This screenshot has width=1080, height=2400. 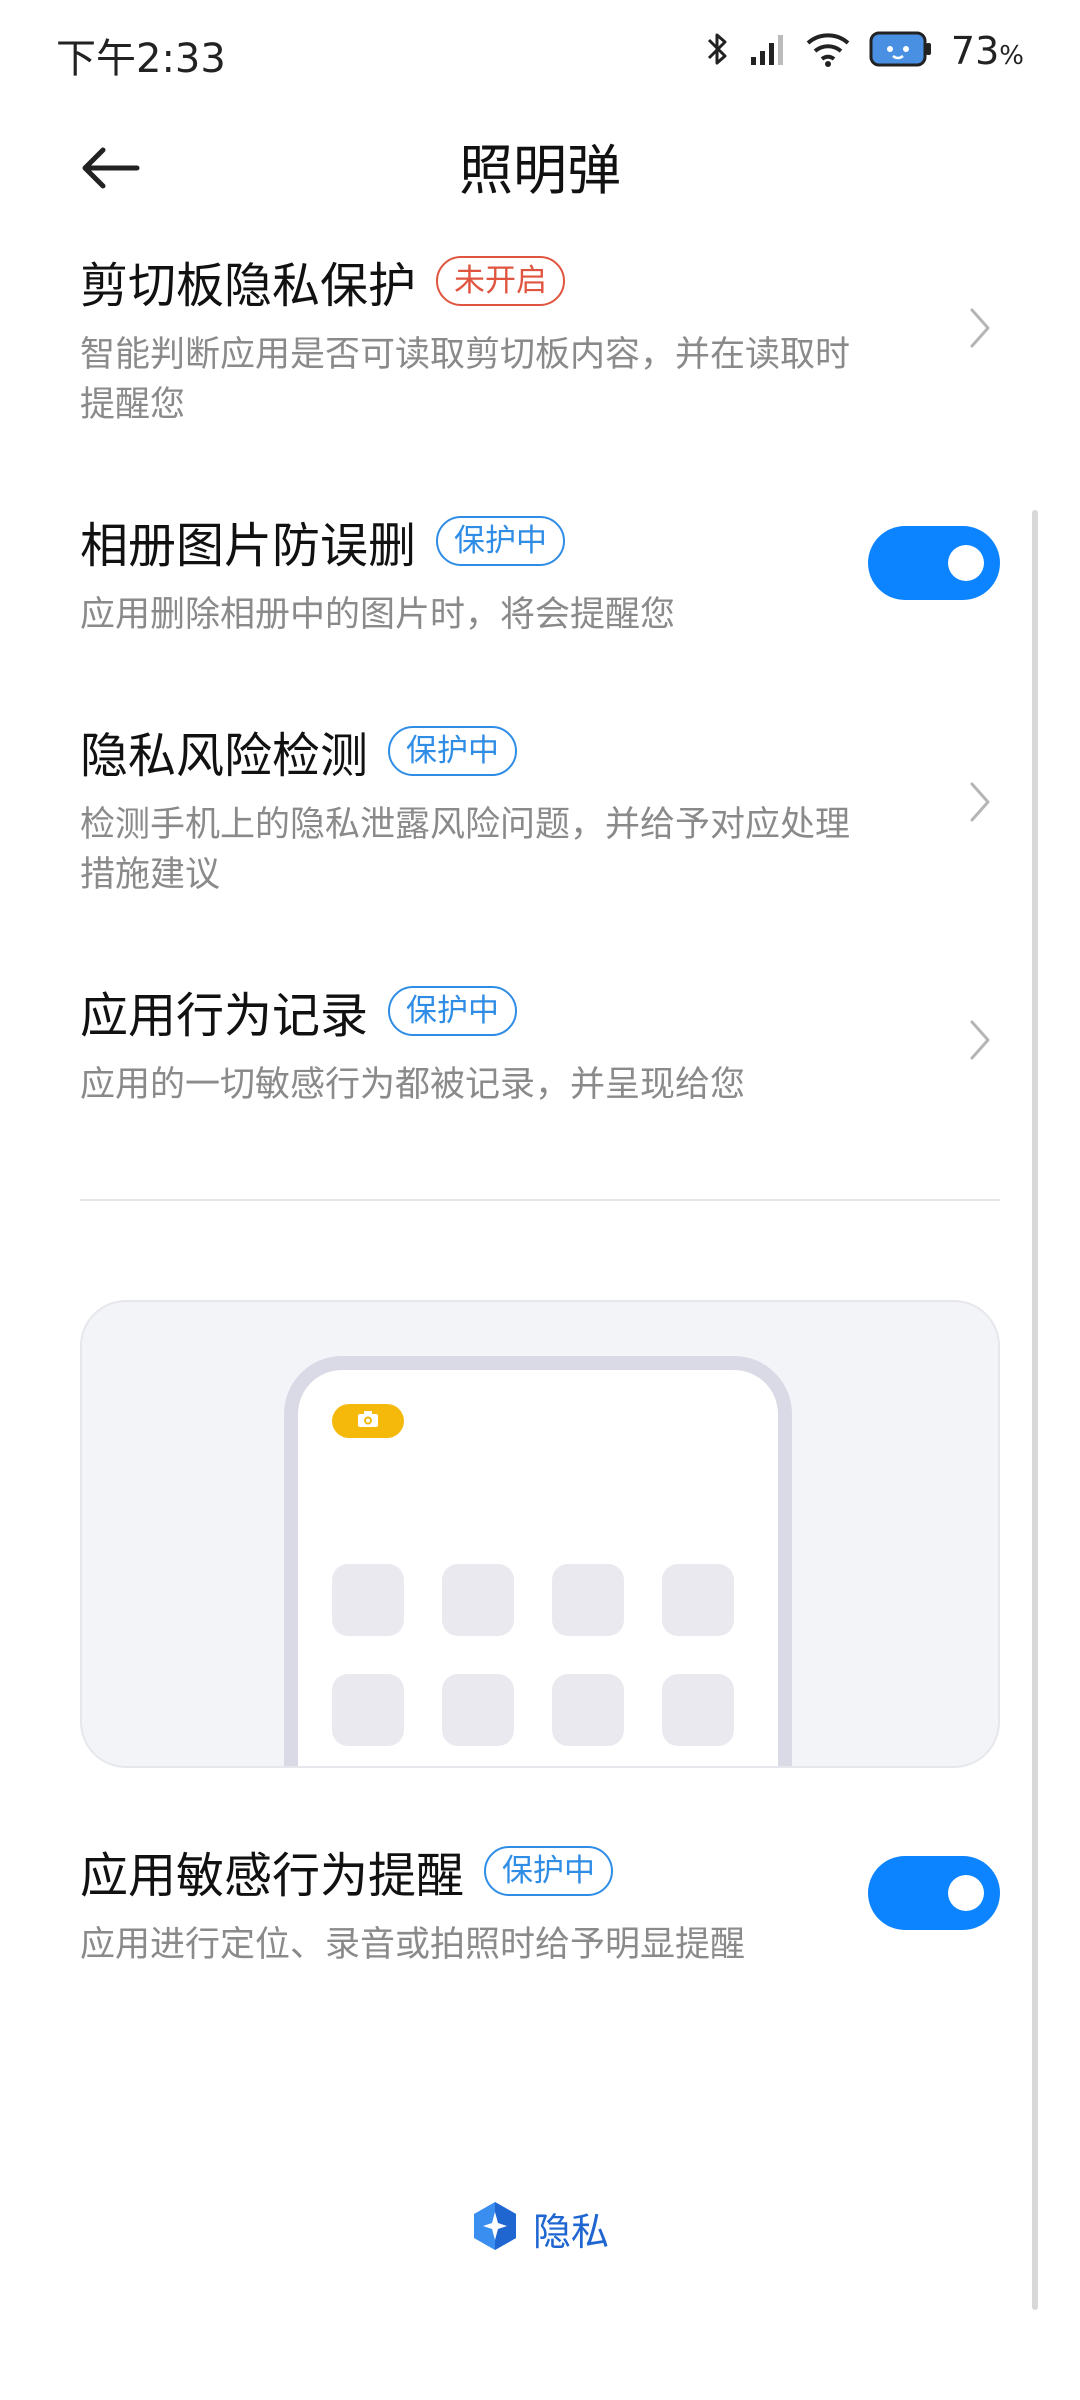 I want to click on camera-indicator-pill, so click(x=368, y=1421).